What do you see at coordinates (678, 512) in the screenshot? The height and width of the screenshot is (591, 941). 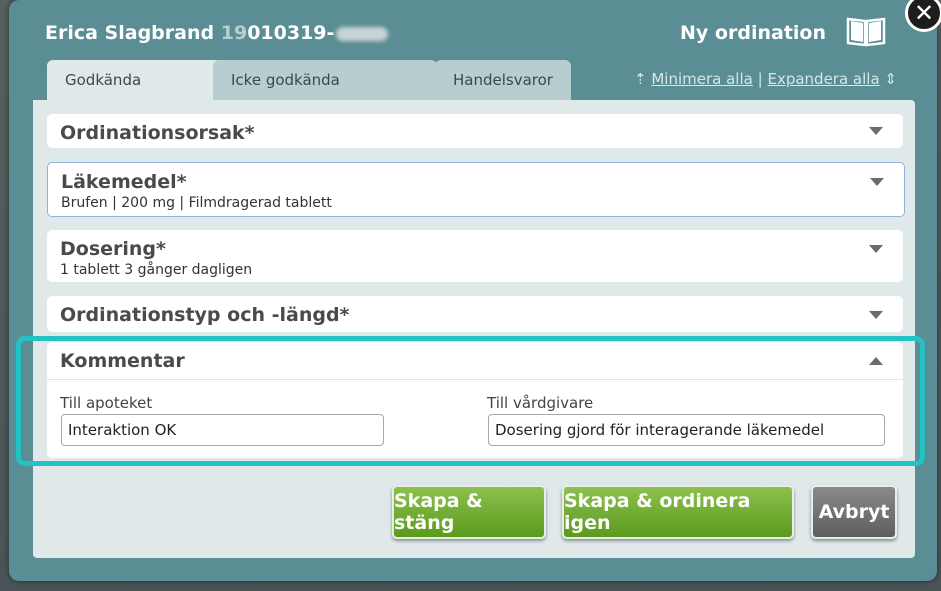 I see `create-and-prescribe-again-button: Skapa & ordinera igen` at bounding box center [678, 512].